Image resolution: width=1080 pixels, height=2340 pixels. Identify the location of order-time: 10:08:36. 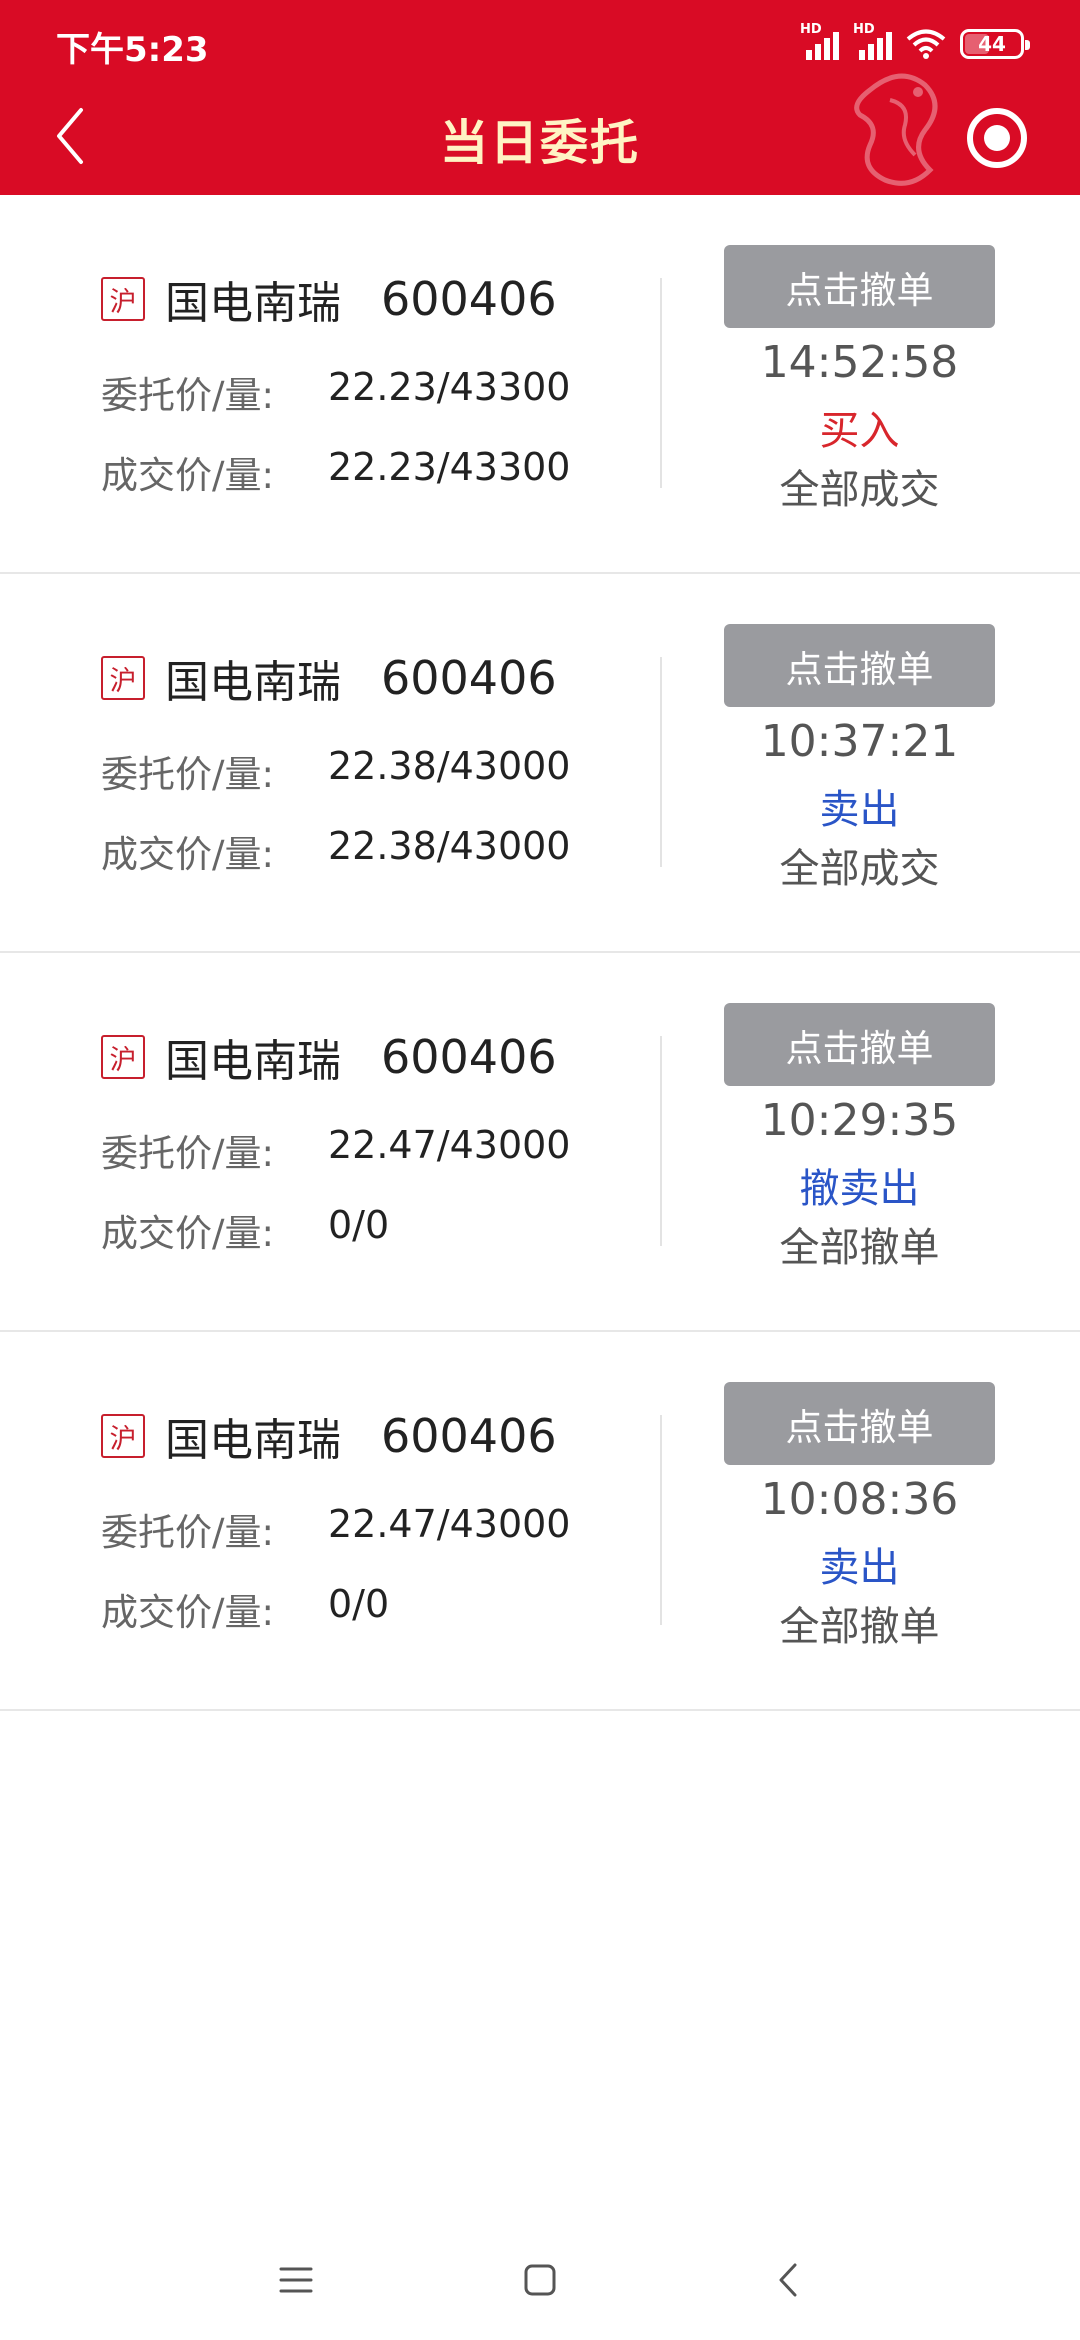
(859, 1499).